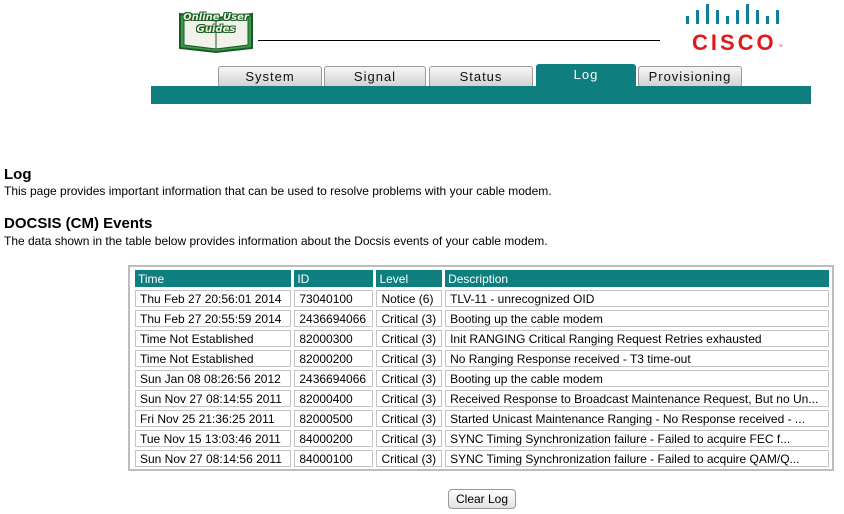 The width and height of the screenshot is (844, 514). I want to click on main-tabs: System Signal Status Log Provisioning, so click(422, 76).